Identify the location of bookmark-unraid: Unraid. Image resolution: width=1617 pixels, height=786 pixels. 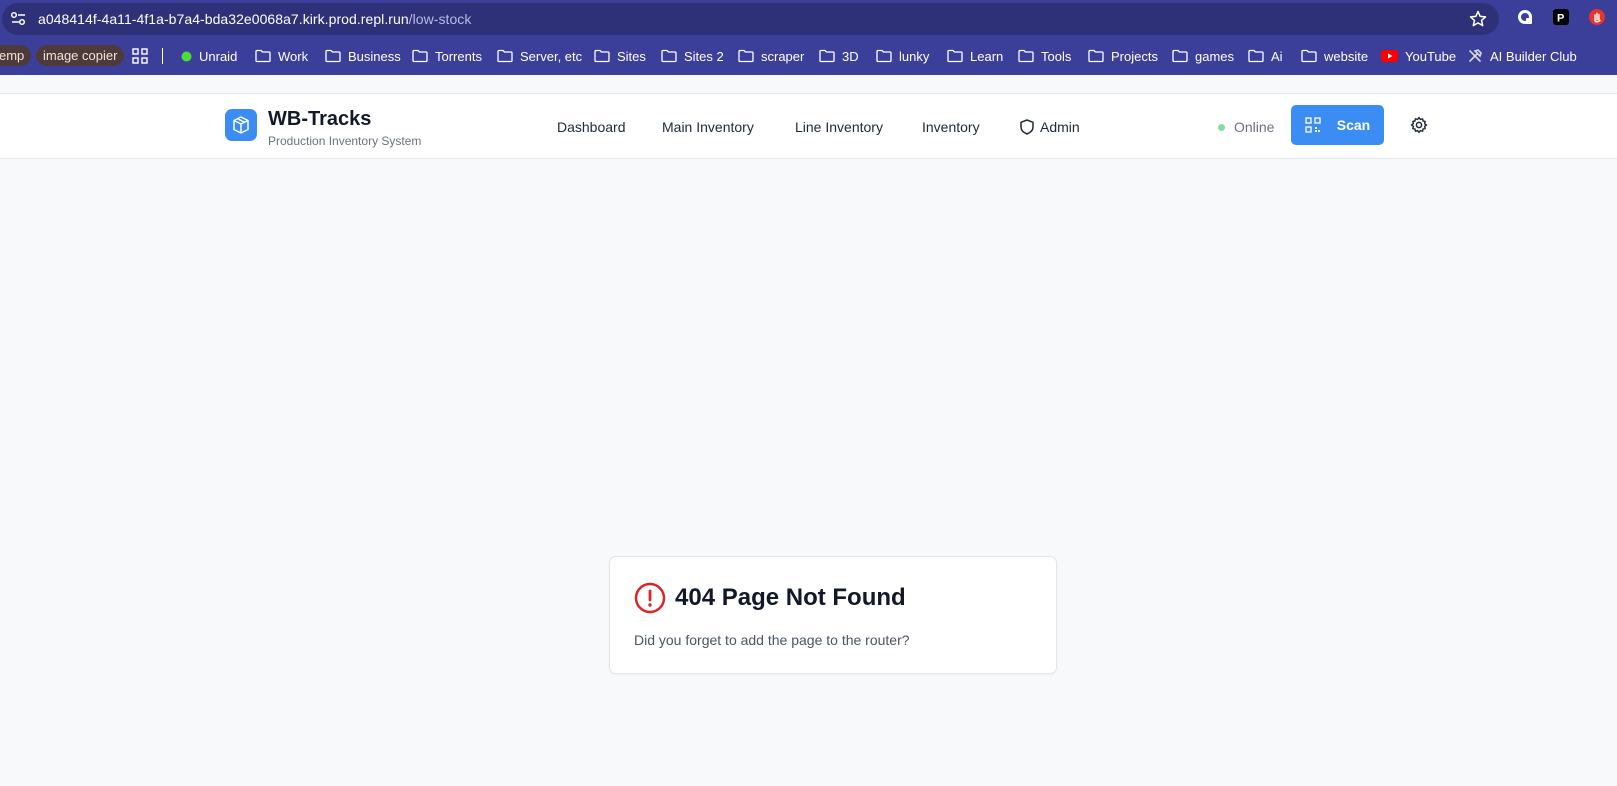
(209, 56).